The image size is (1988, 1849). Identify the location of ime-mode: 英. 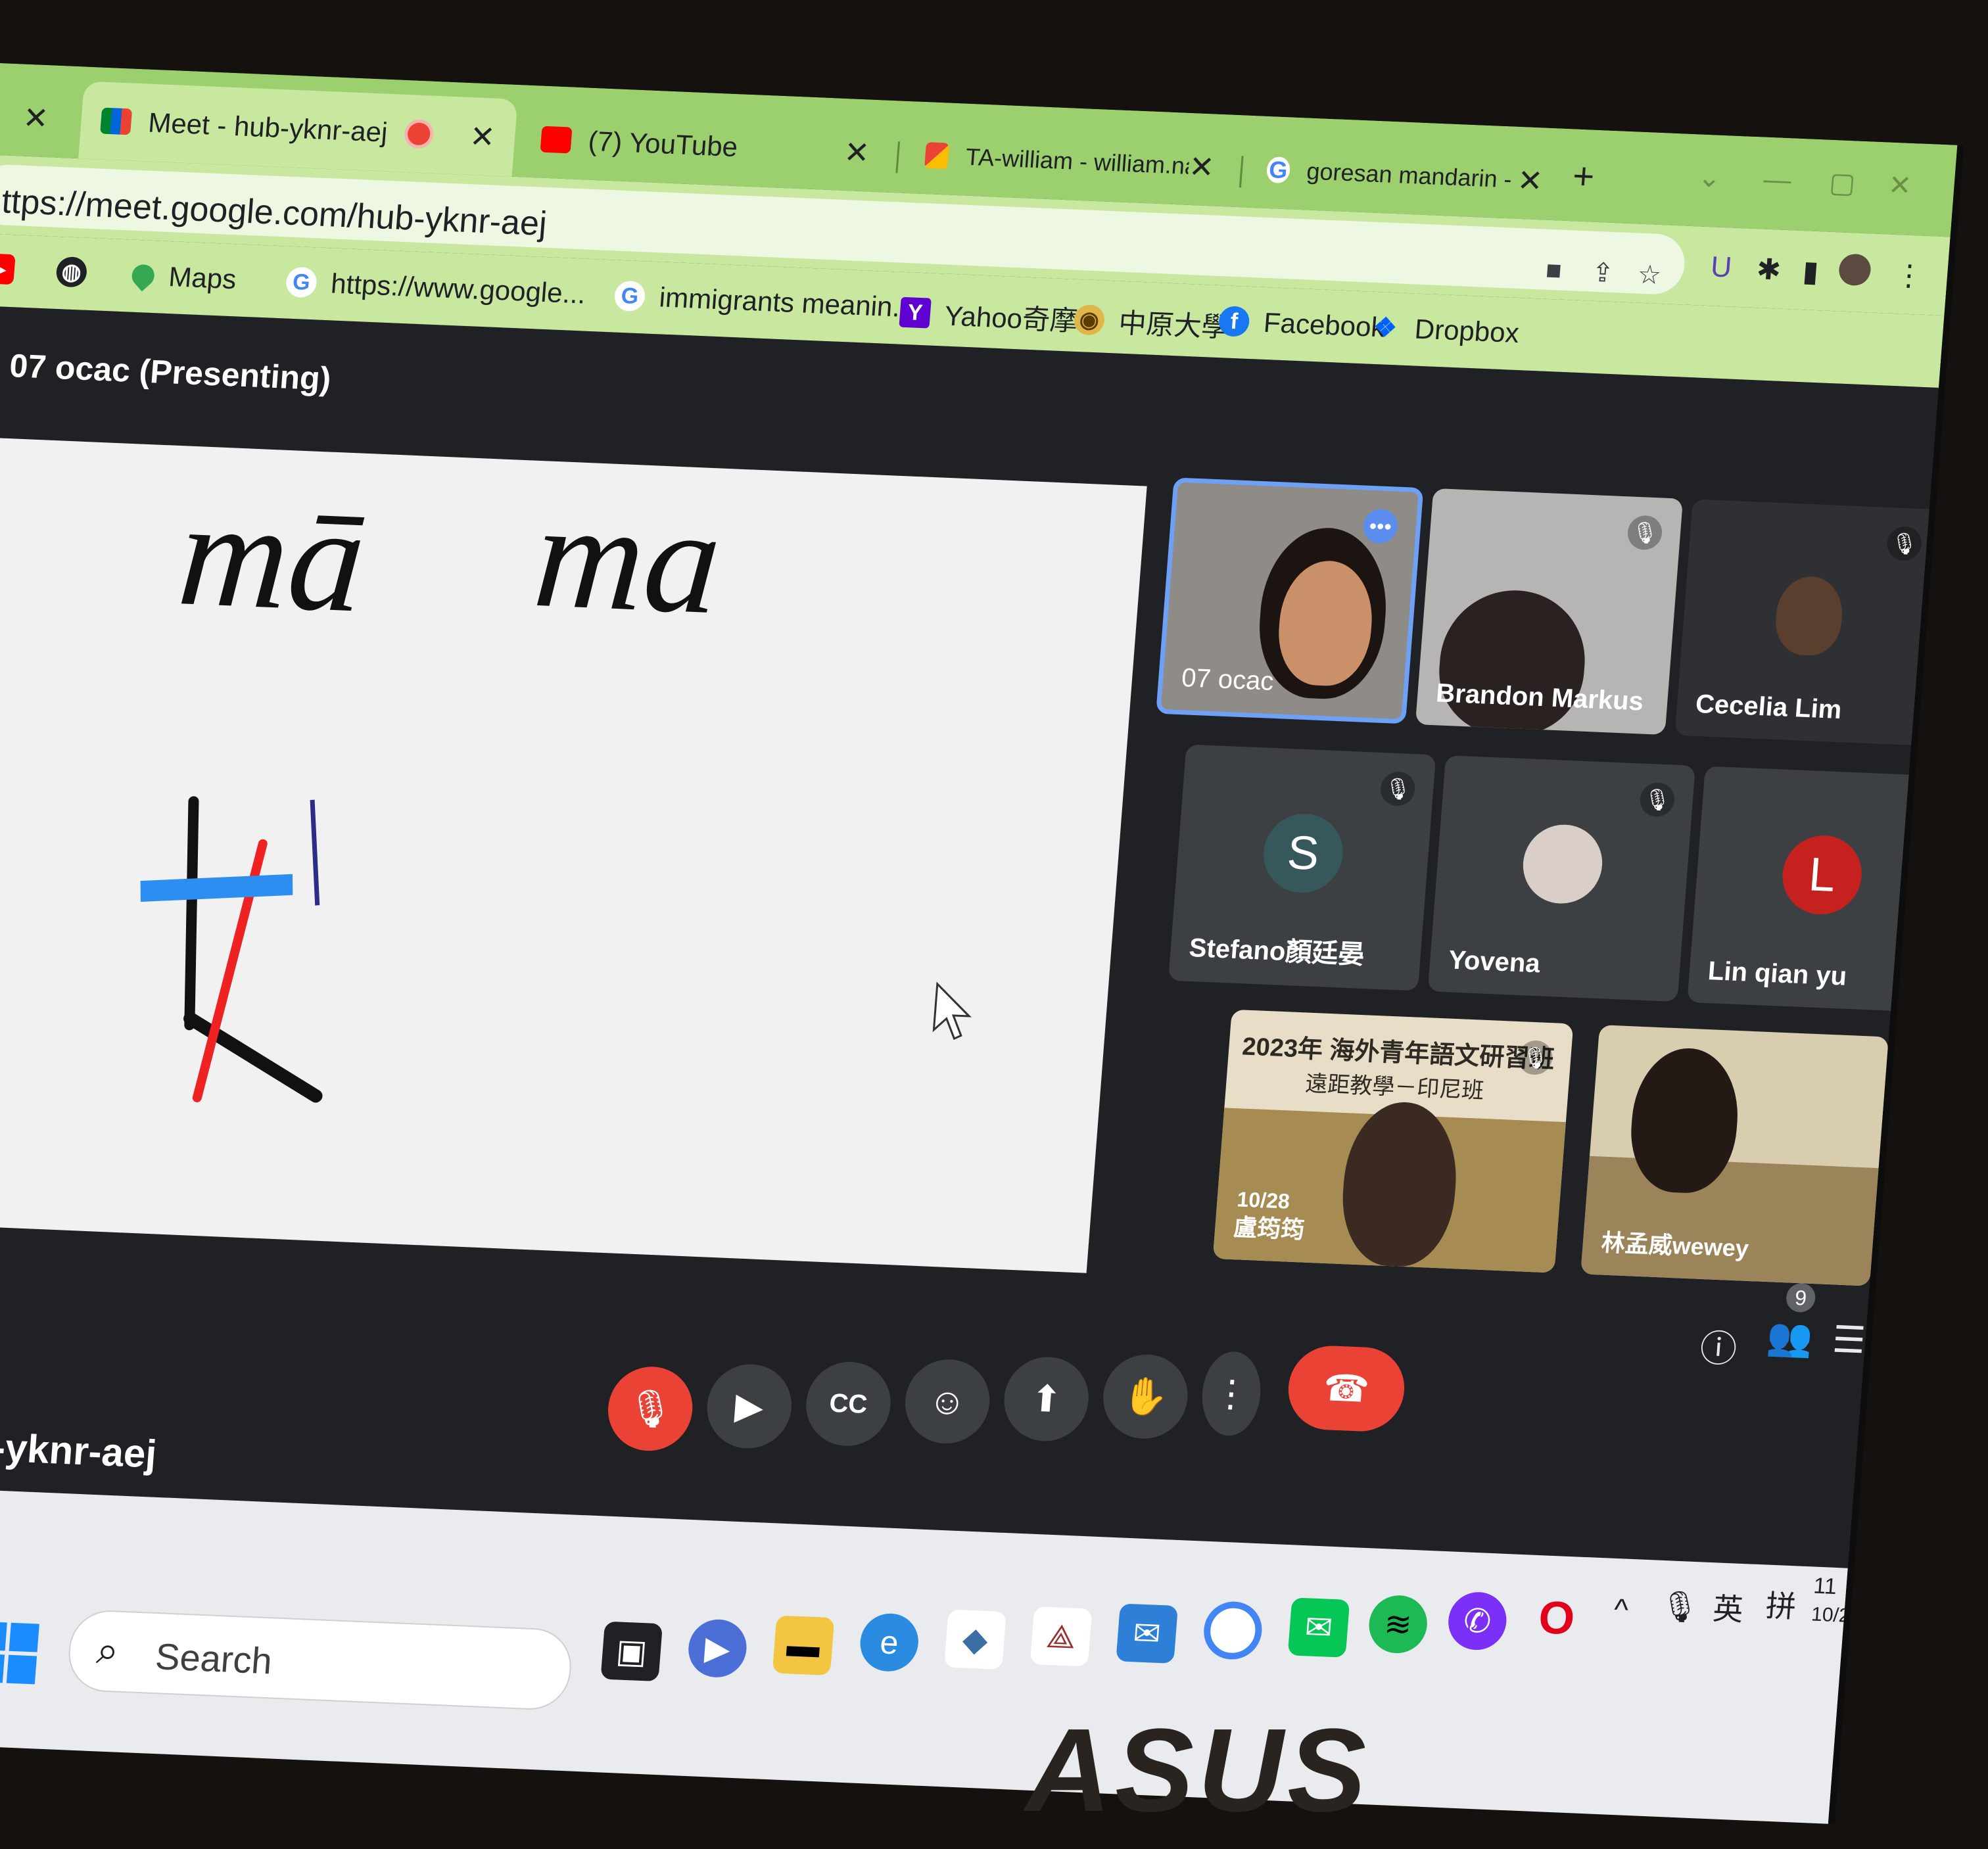
(1728, 1607).